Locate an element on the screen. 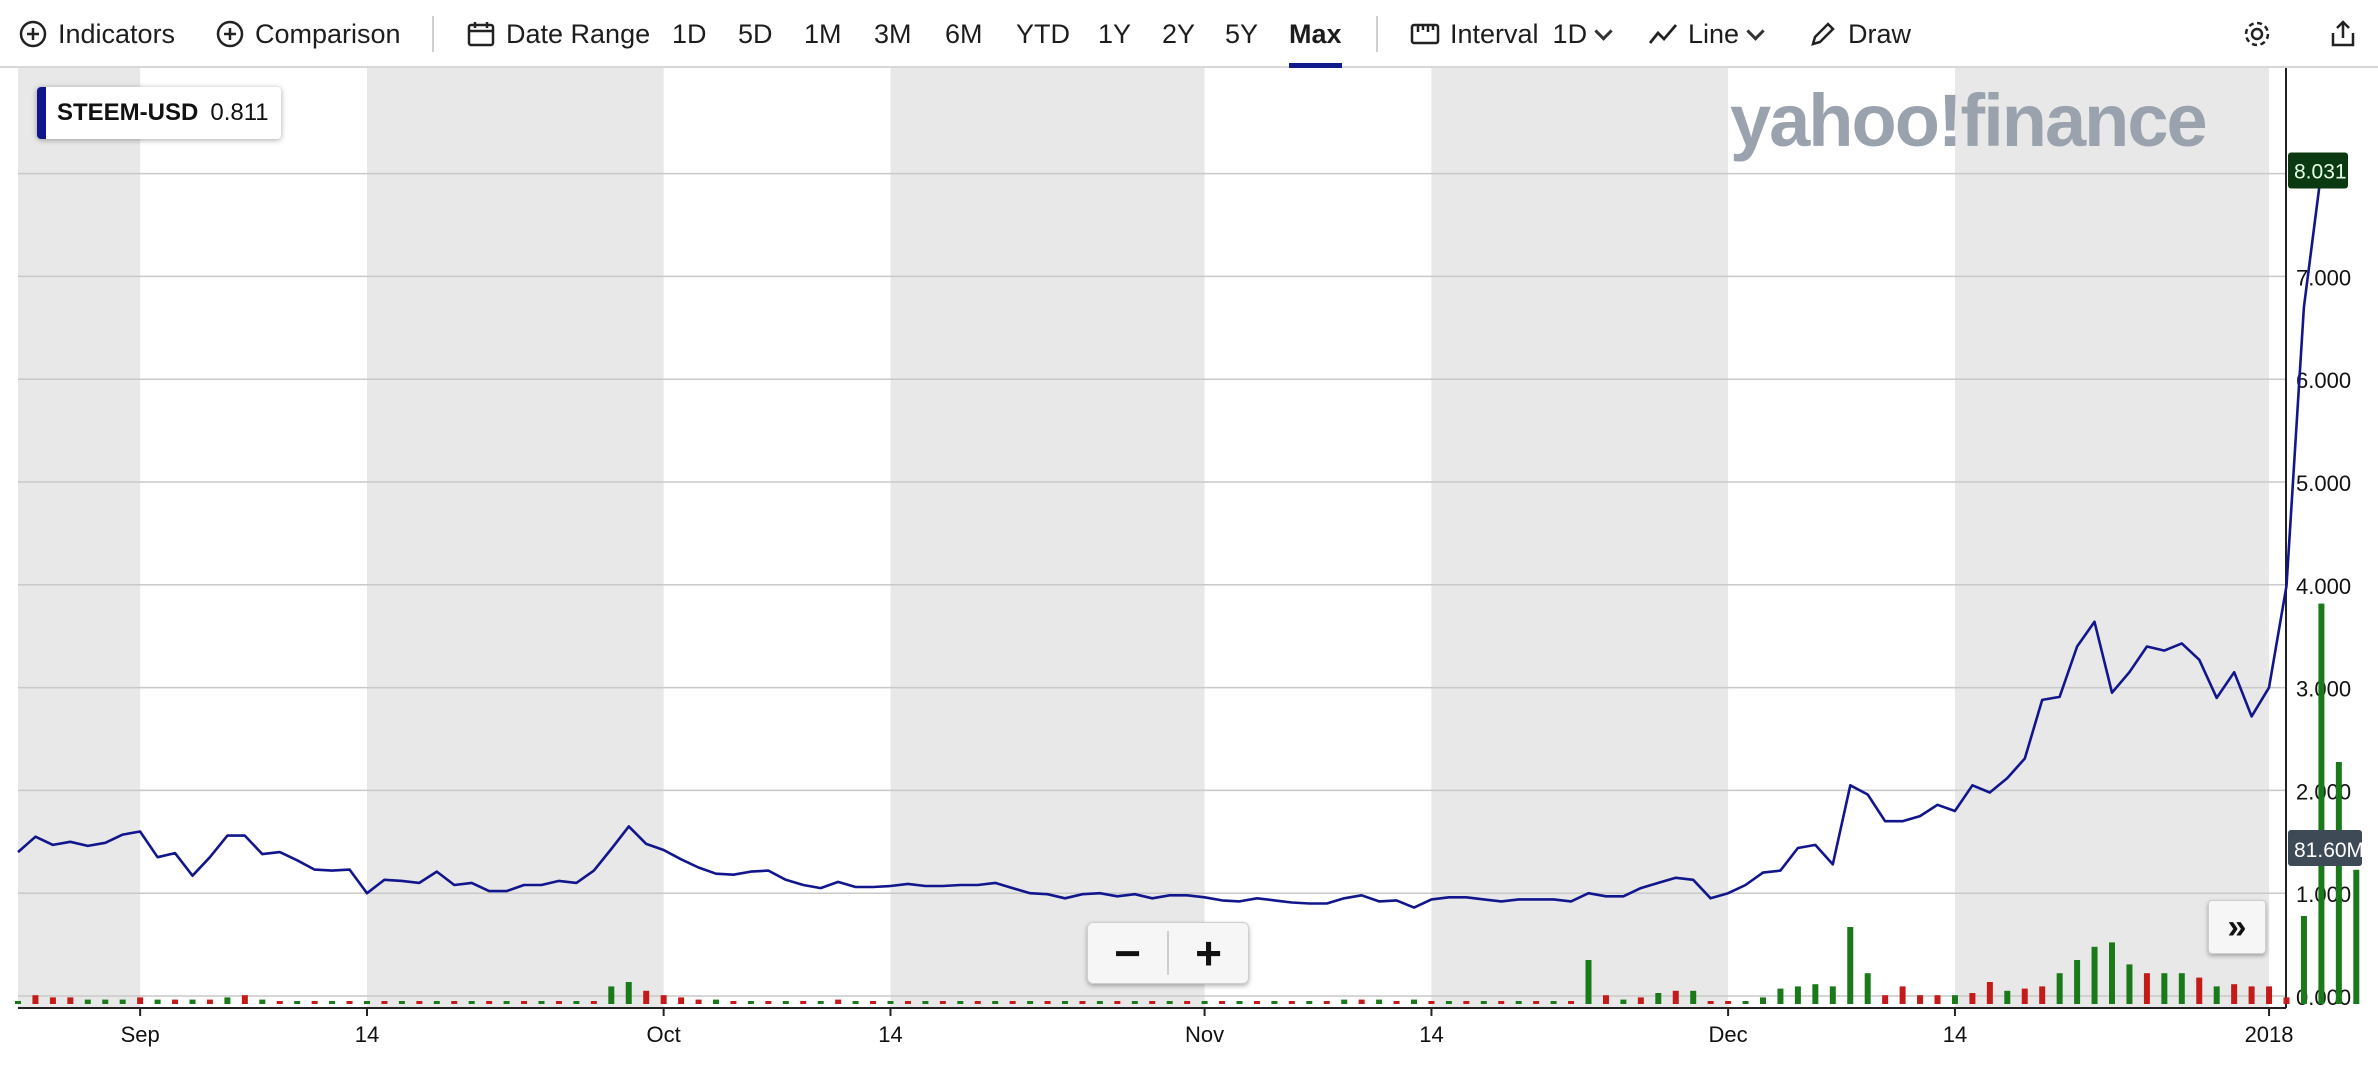  comparison-button: Comparison is located at coordinates (308, 34).